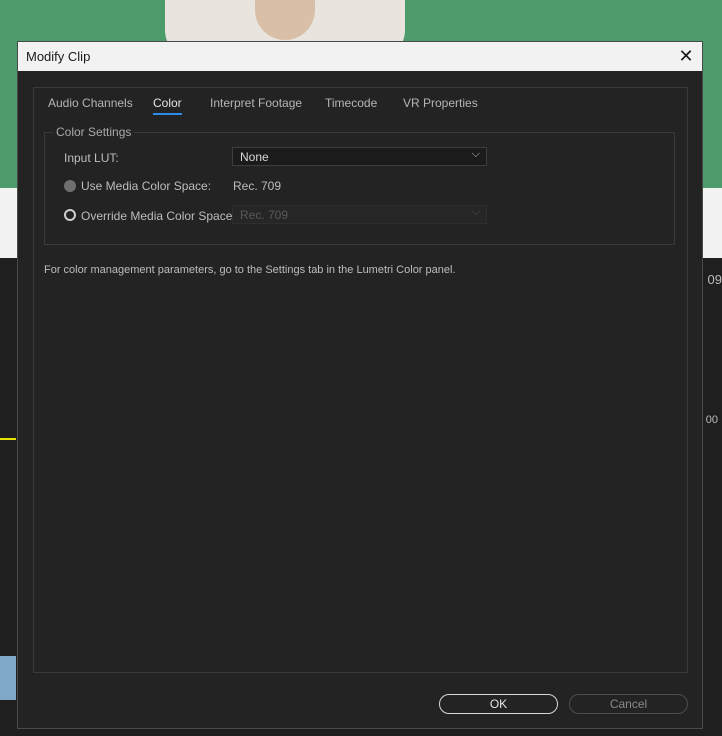  Describe the element at coordinates (90, 103) in the screenshot. I see `tab-audio-channels: Audio Channels` at that location.